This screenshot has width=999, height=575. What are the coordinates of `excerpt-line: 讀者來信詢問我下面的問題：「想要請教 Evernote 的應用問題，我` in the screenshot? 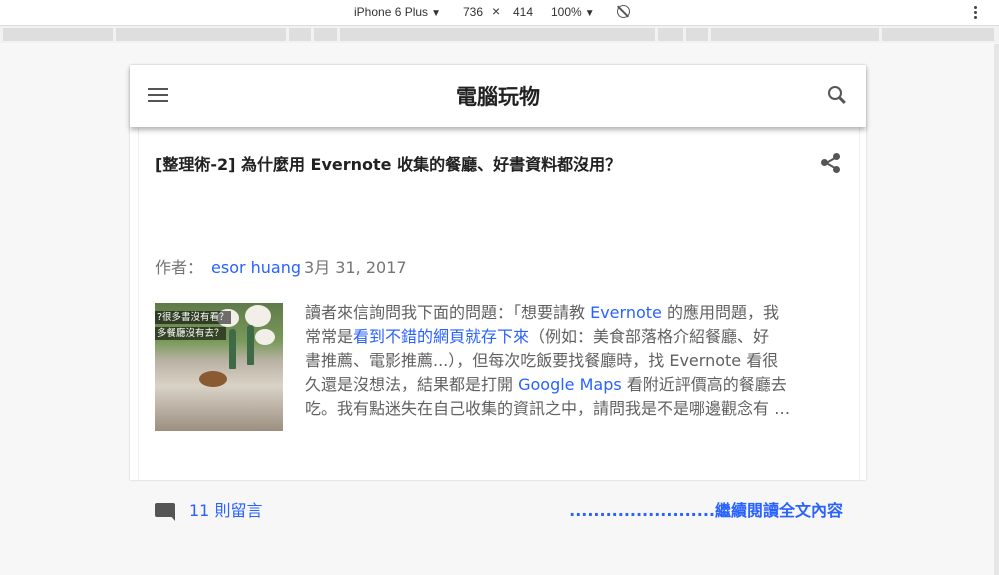 It's located at (575, 313).